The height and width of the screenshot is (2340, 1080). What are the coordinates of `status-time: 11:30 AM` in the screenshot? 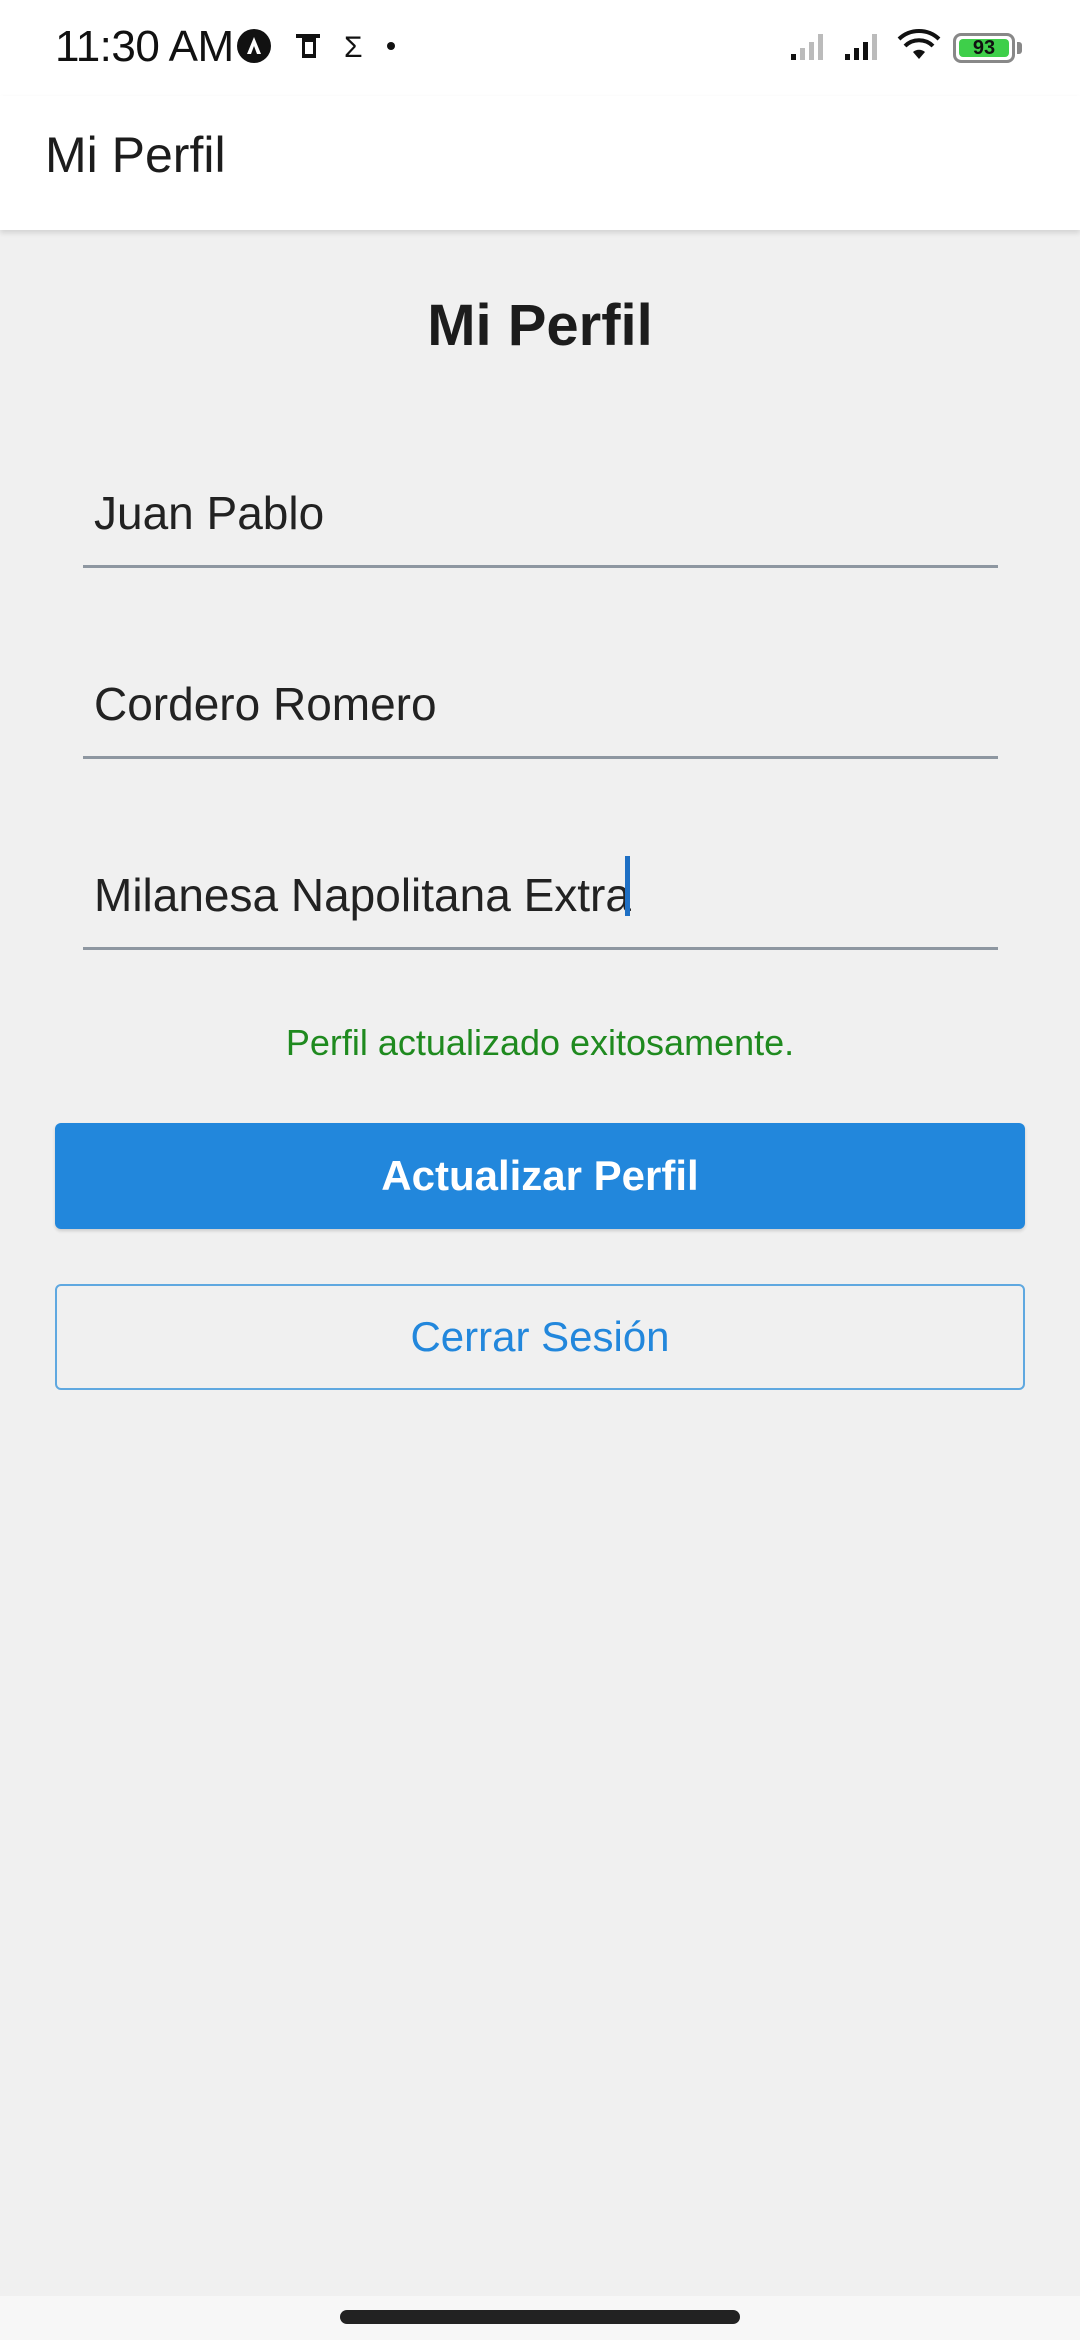 It's located at (144, 46).